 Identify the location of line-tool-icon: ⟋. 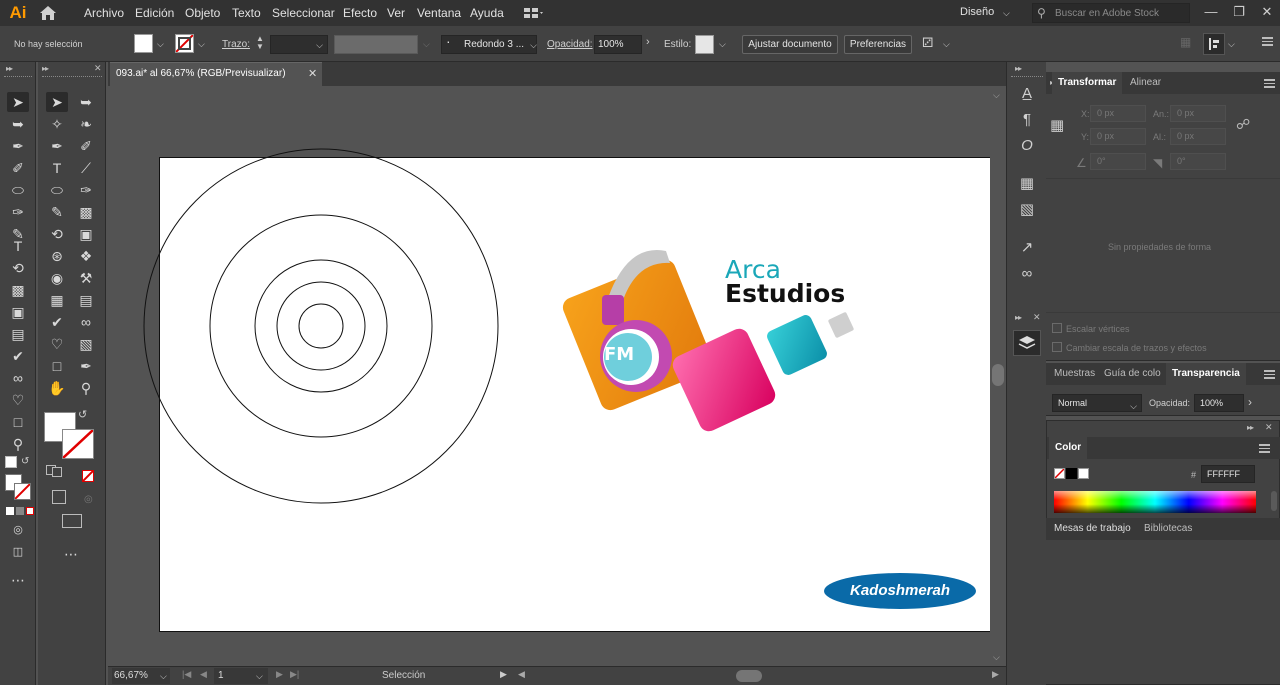
(86, 168).